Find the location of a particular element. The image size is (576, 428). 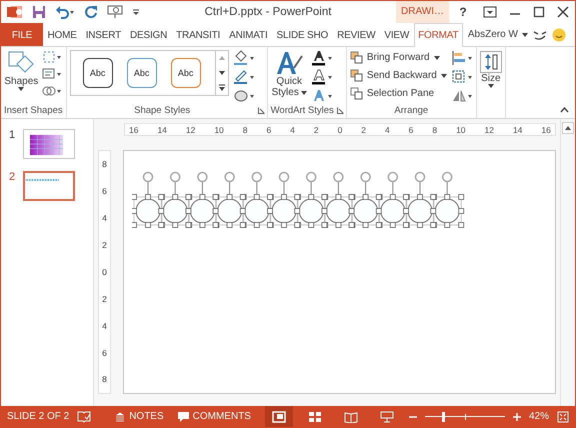

slide-counter: SLIDE 2 OF 2 is located at coordinates (38, 416).